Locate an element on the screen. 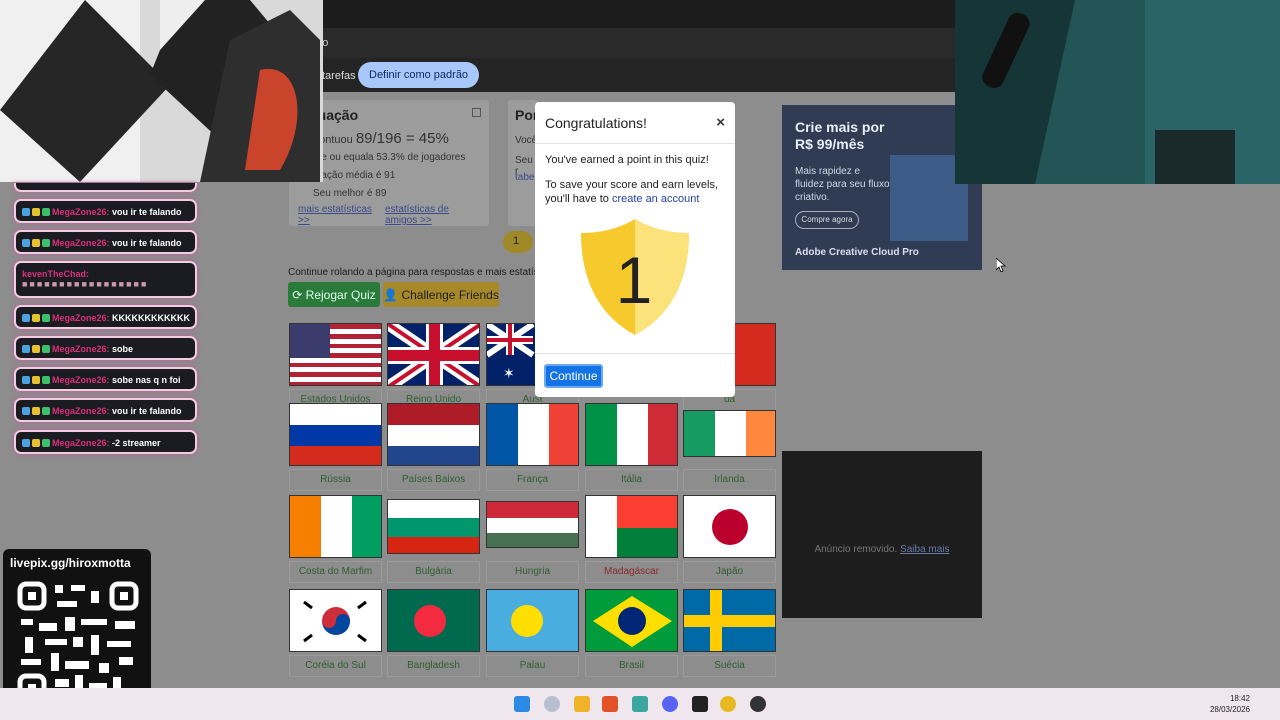 The image size is (1280, 720). flag-item: Países Baixos is located at coordinates (433, 447).